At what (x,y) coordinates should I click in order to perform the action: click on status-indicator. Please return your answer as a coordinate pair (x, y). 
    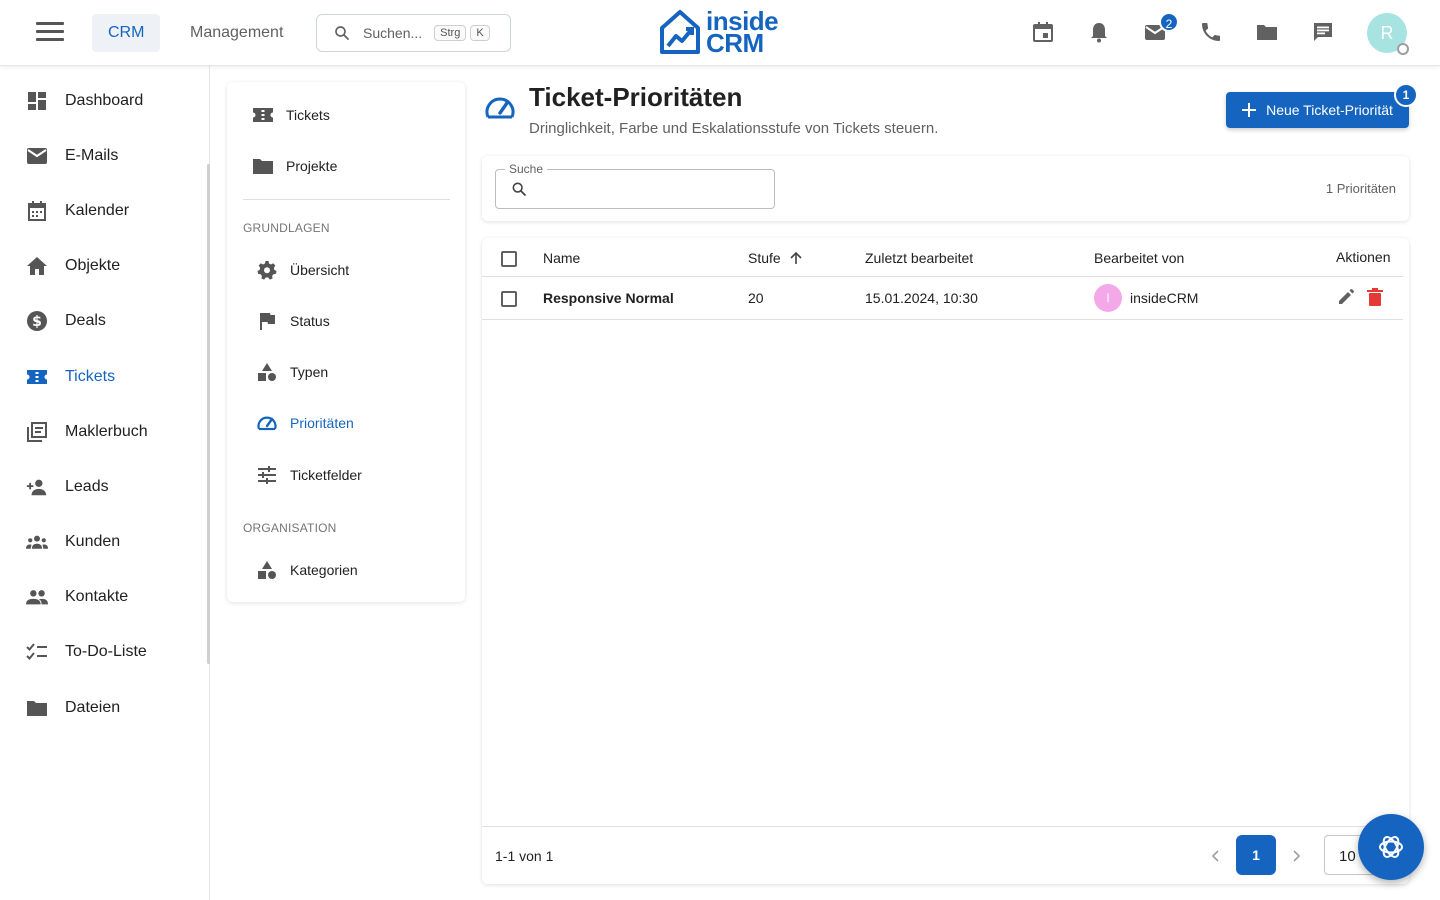
    Looking at the image, I should click on (1403, 49).